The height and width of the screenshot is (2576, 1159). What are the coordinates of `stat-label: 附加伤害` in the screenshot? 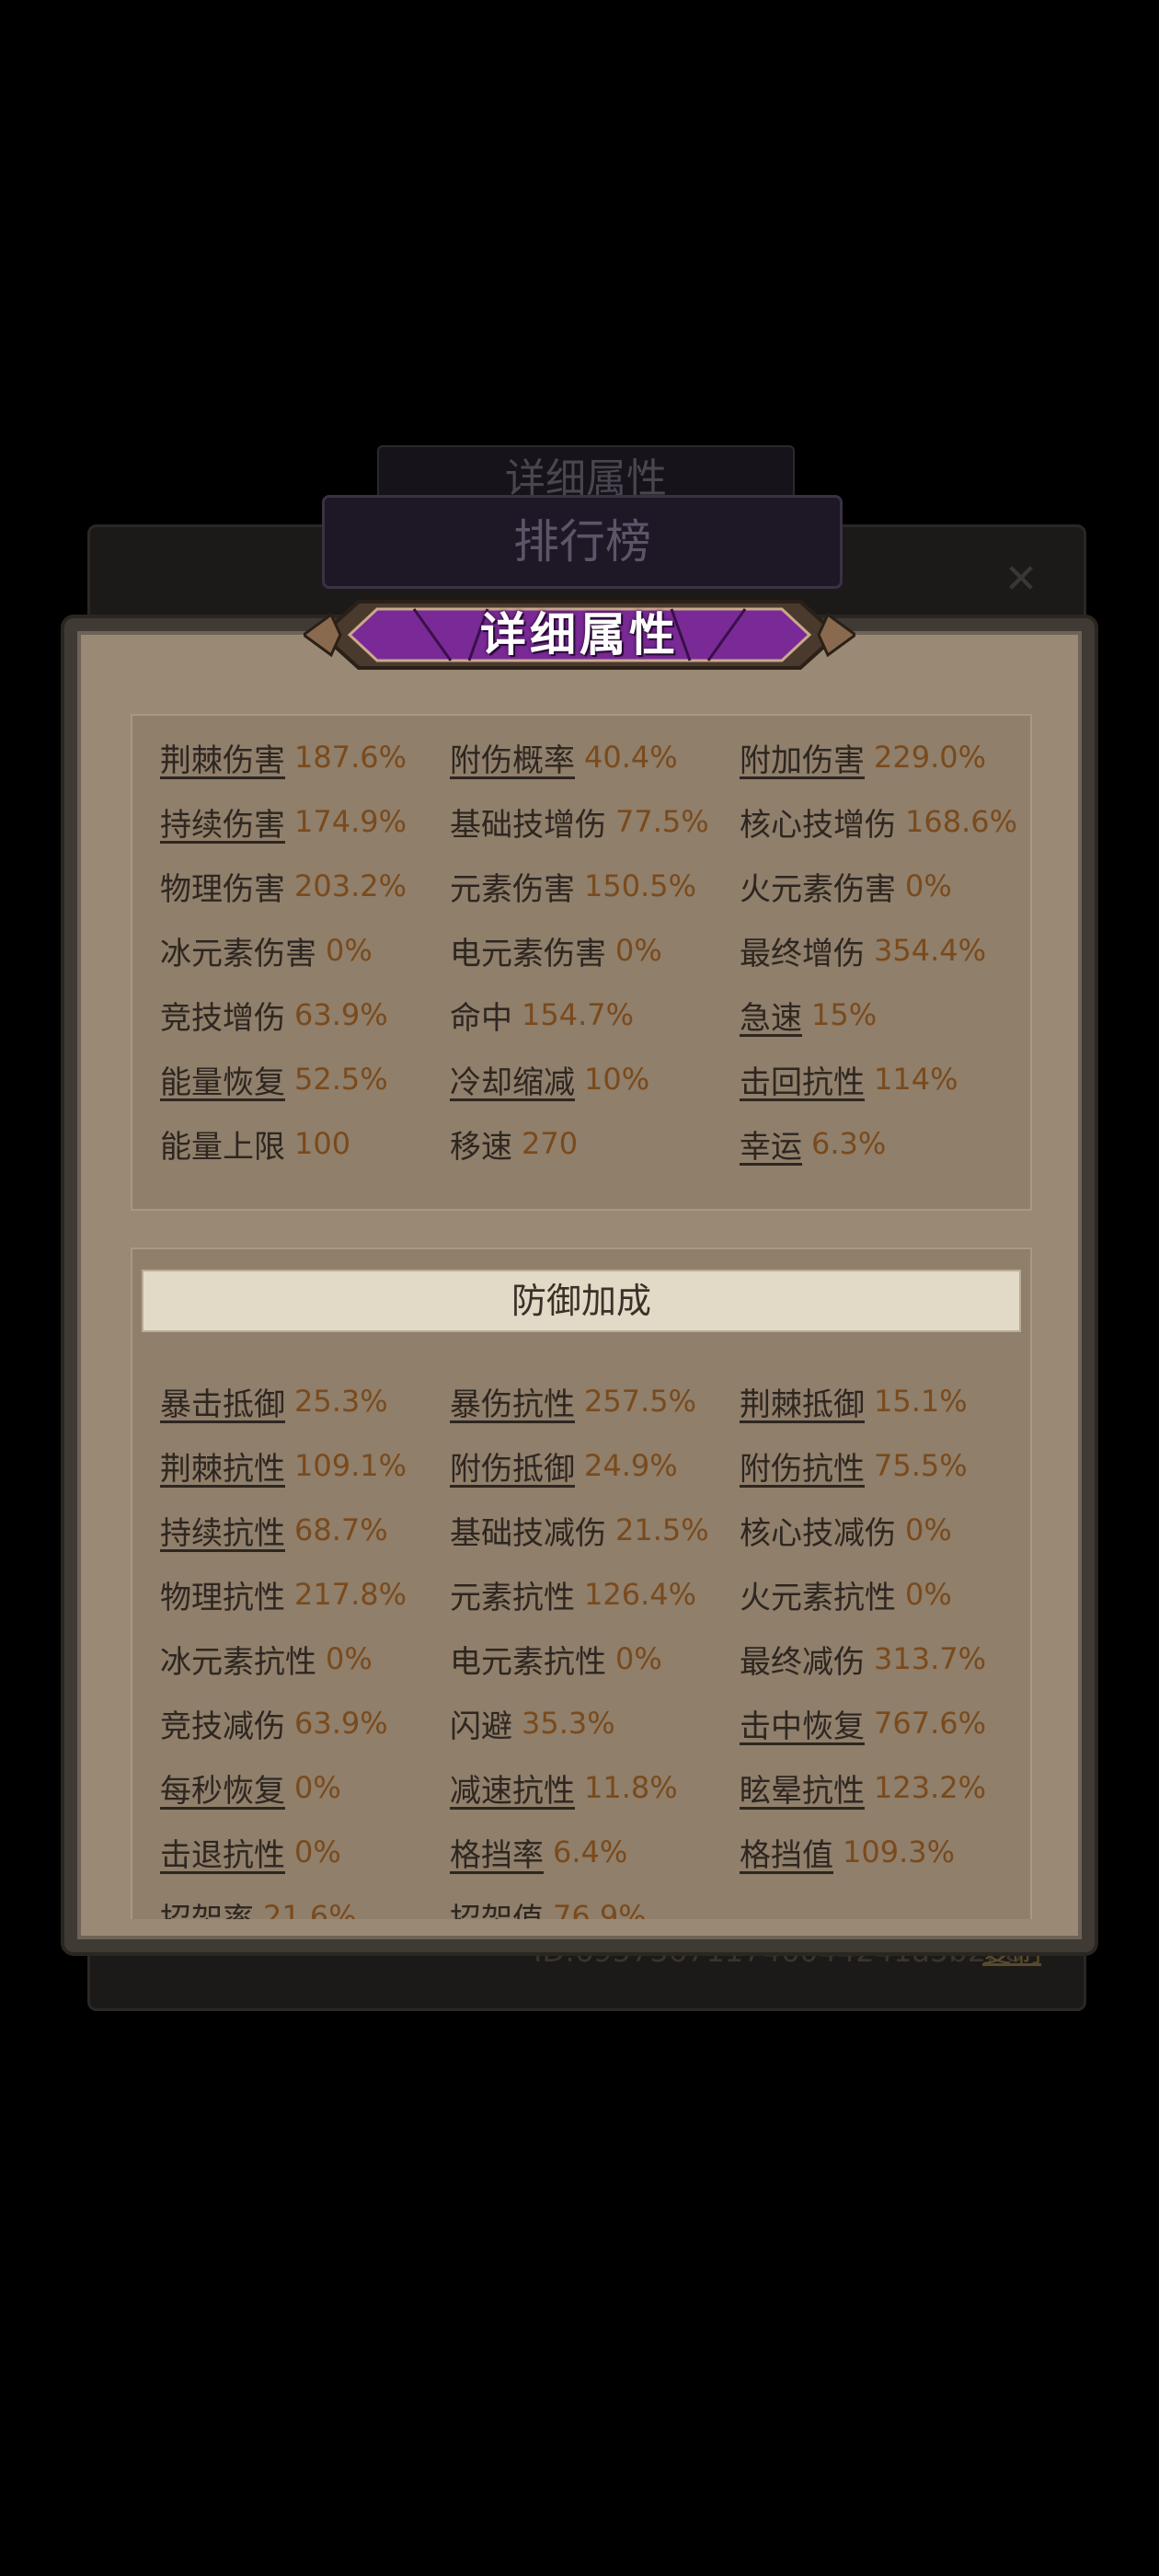 It's located at (802, 757).